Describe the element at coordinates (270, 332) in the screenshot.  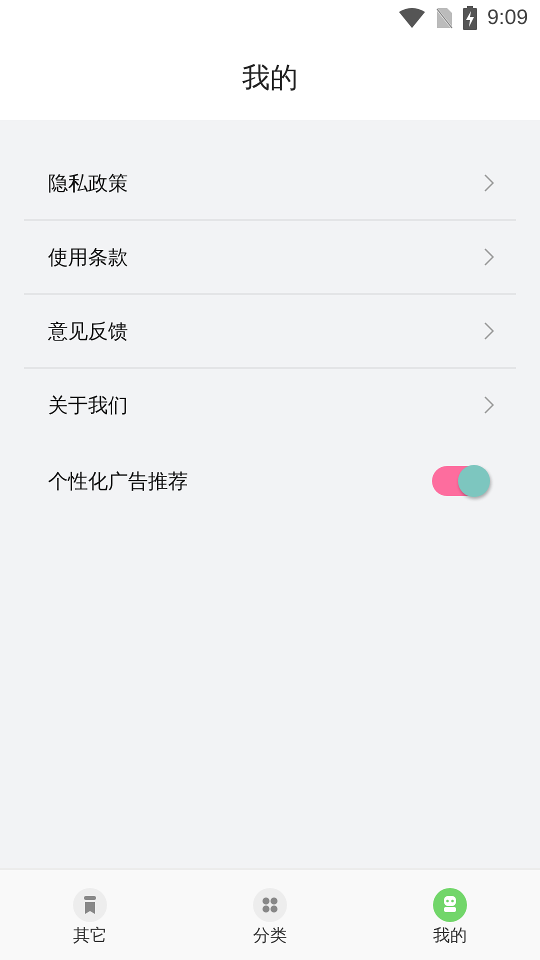
I see `menu-item: 意见反馈` at that location.